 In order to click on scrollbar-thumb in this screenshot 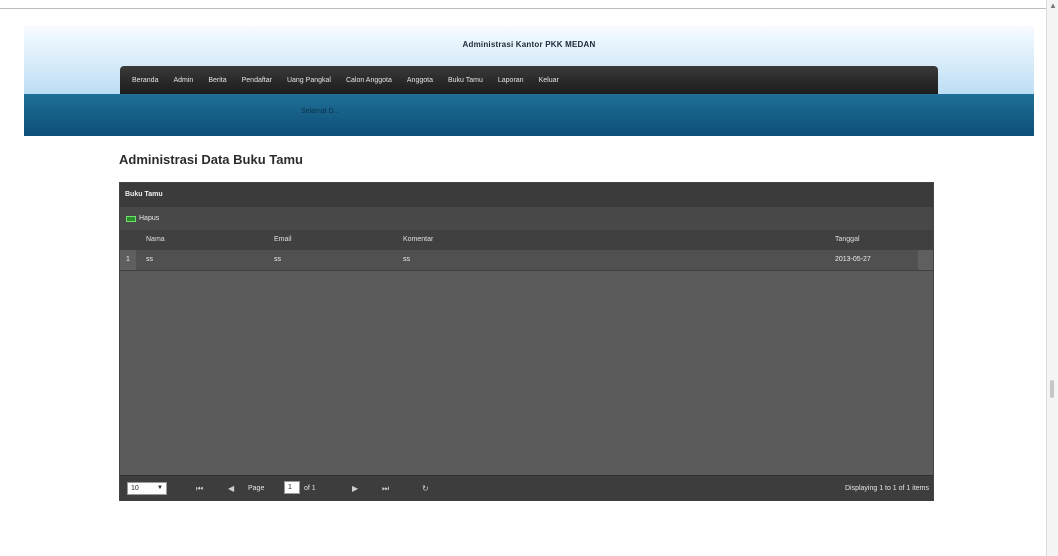, I will do `click(1052, 389)`.